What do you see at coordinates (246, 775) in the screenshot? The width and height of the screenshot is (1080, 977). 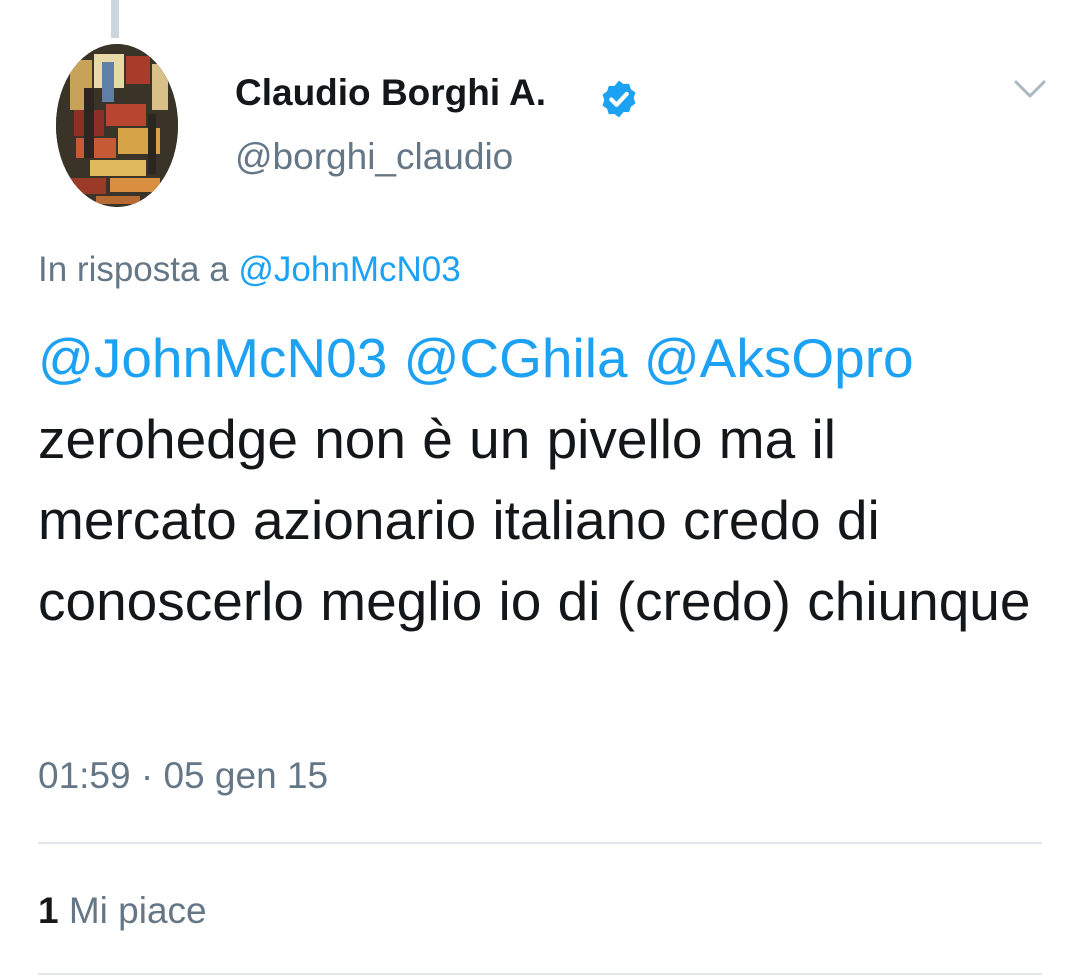 I see `tweet-date: 05 gen 15` at bounding box center [246, 775].